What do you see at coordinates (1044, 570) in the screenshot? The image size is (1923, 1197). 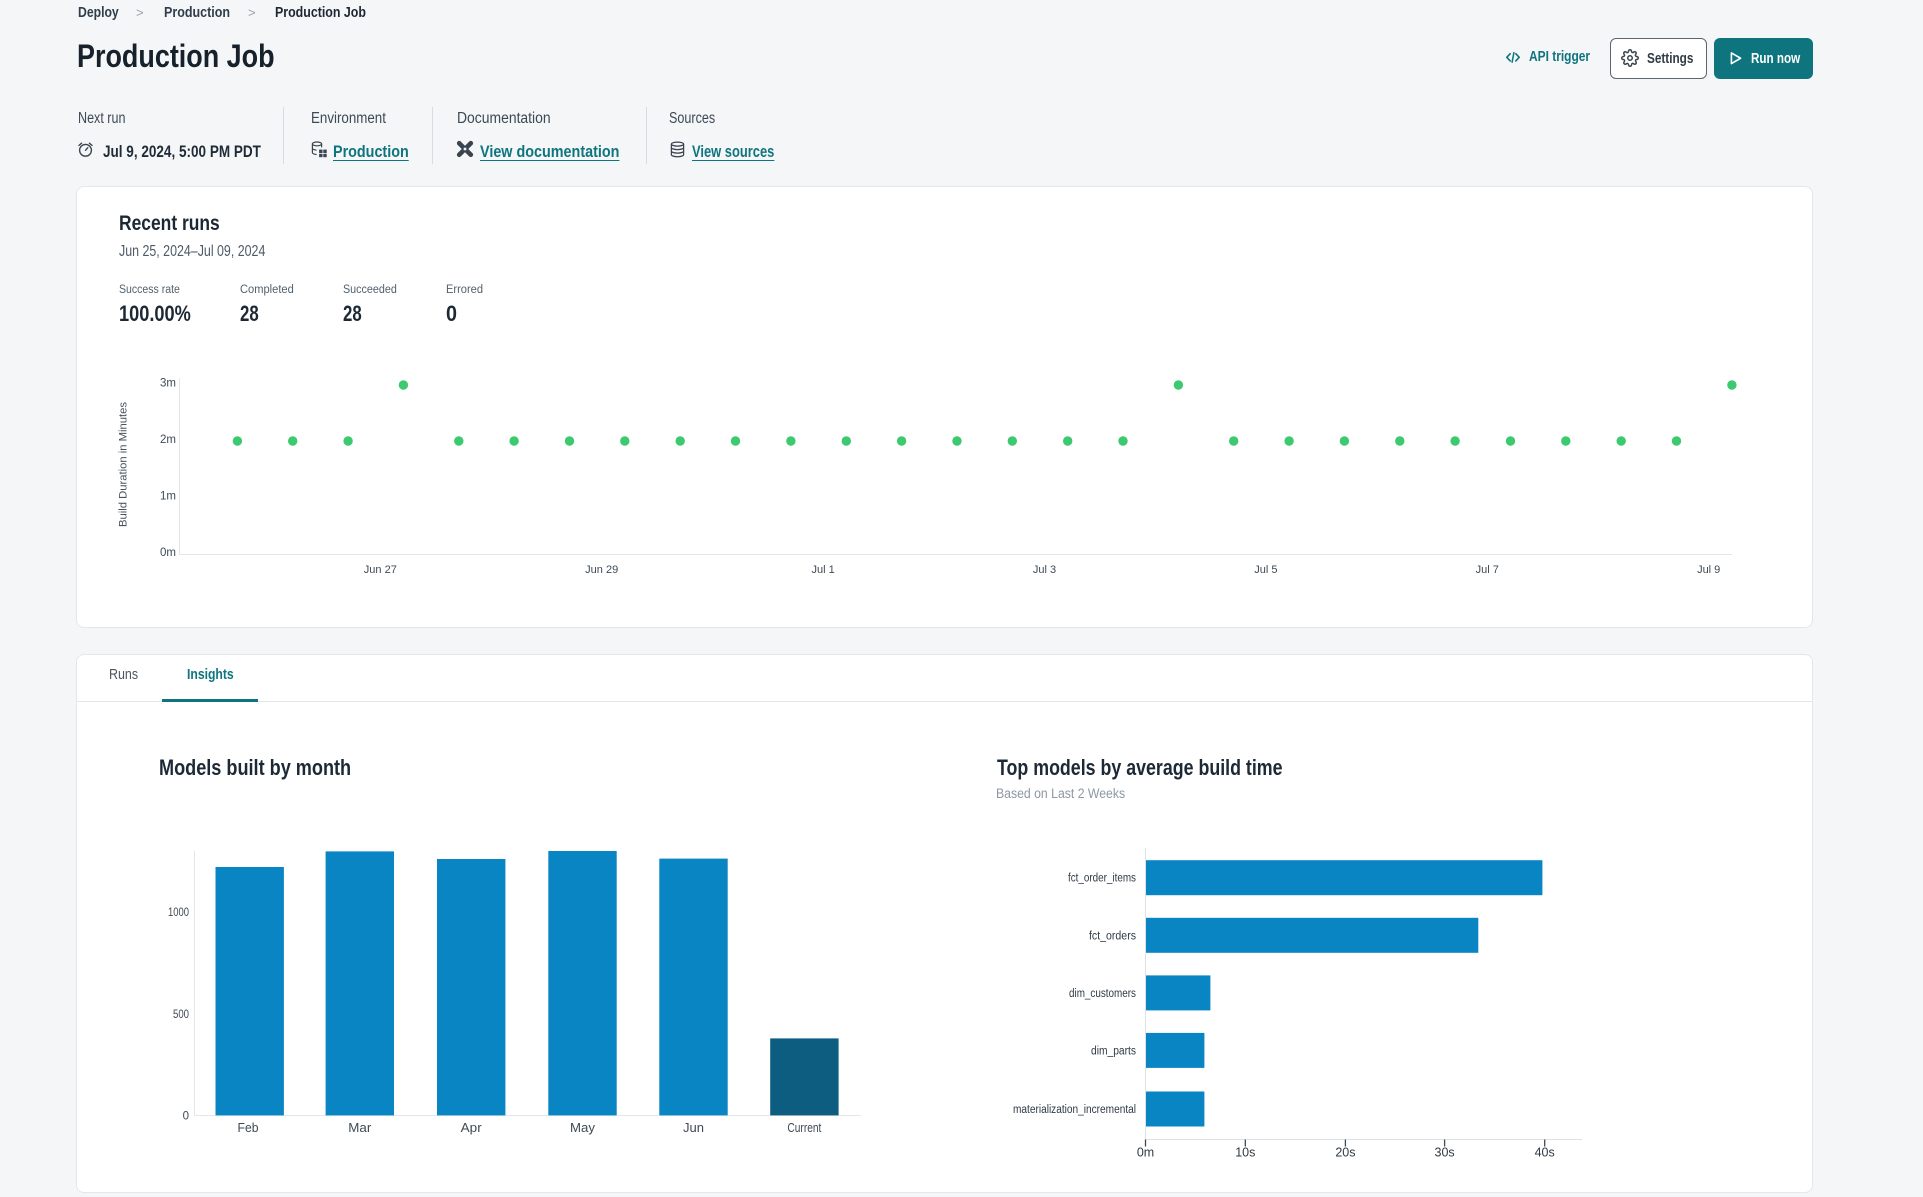 I see `svg-text: Jul 3` at bounding box center [1044, 570].